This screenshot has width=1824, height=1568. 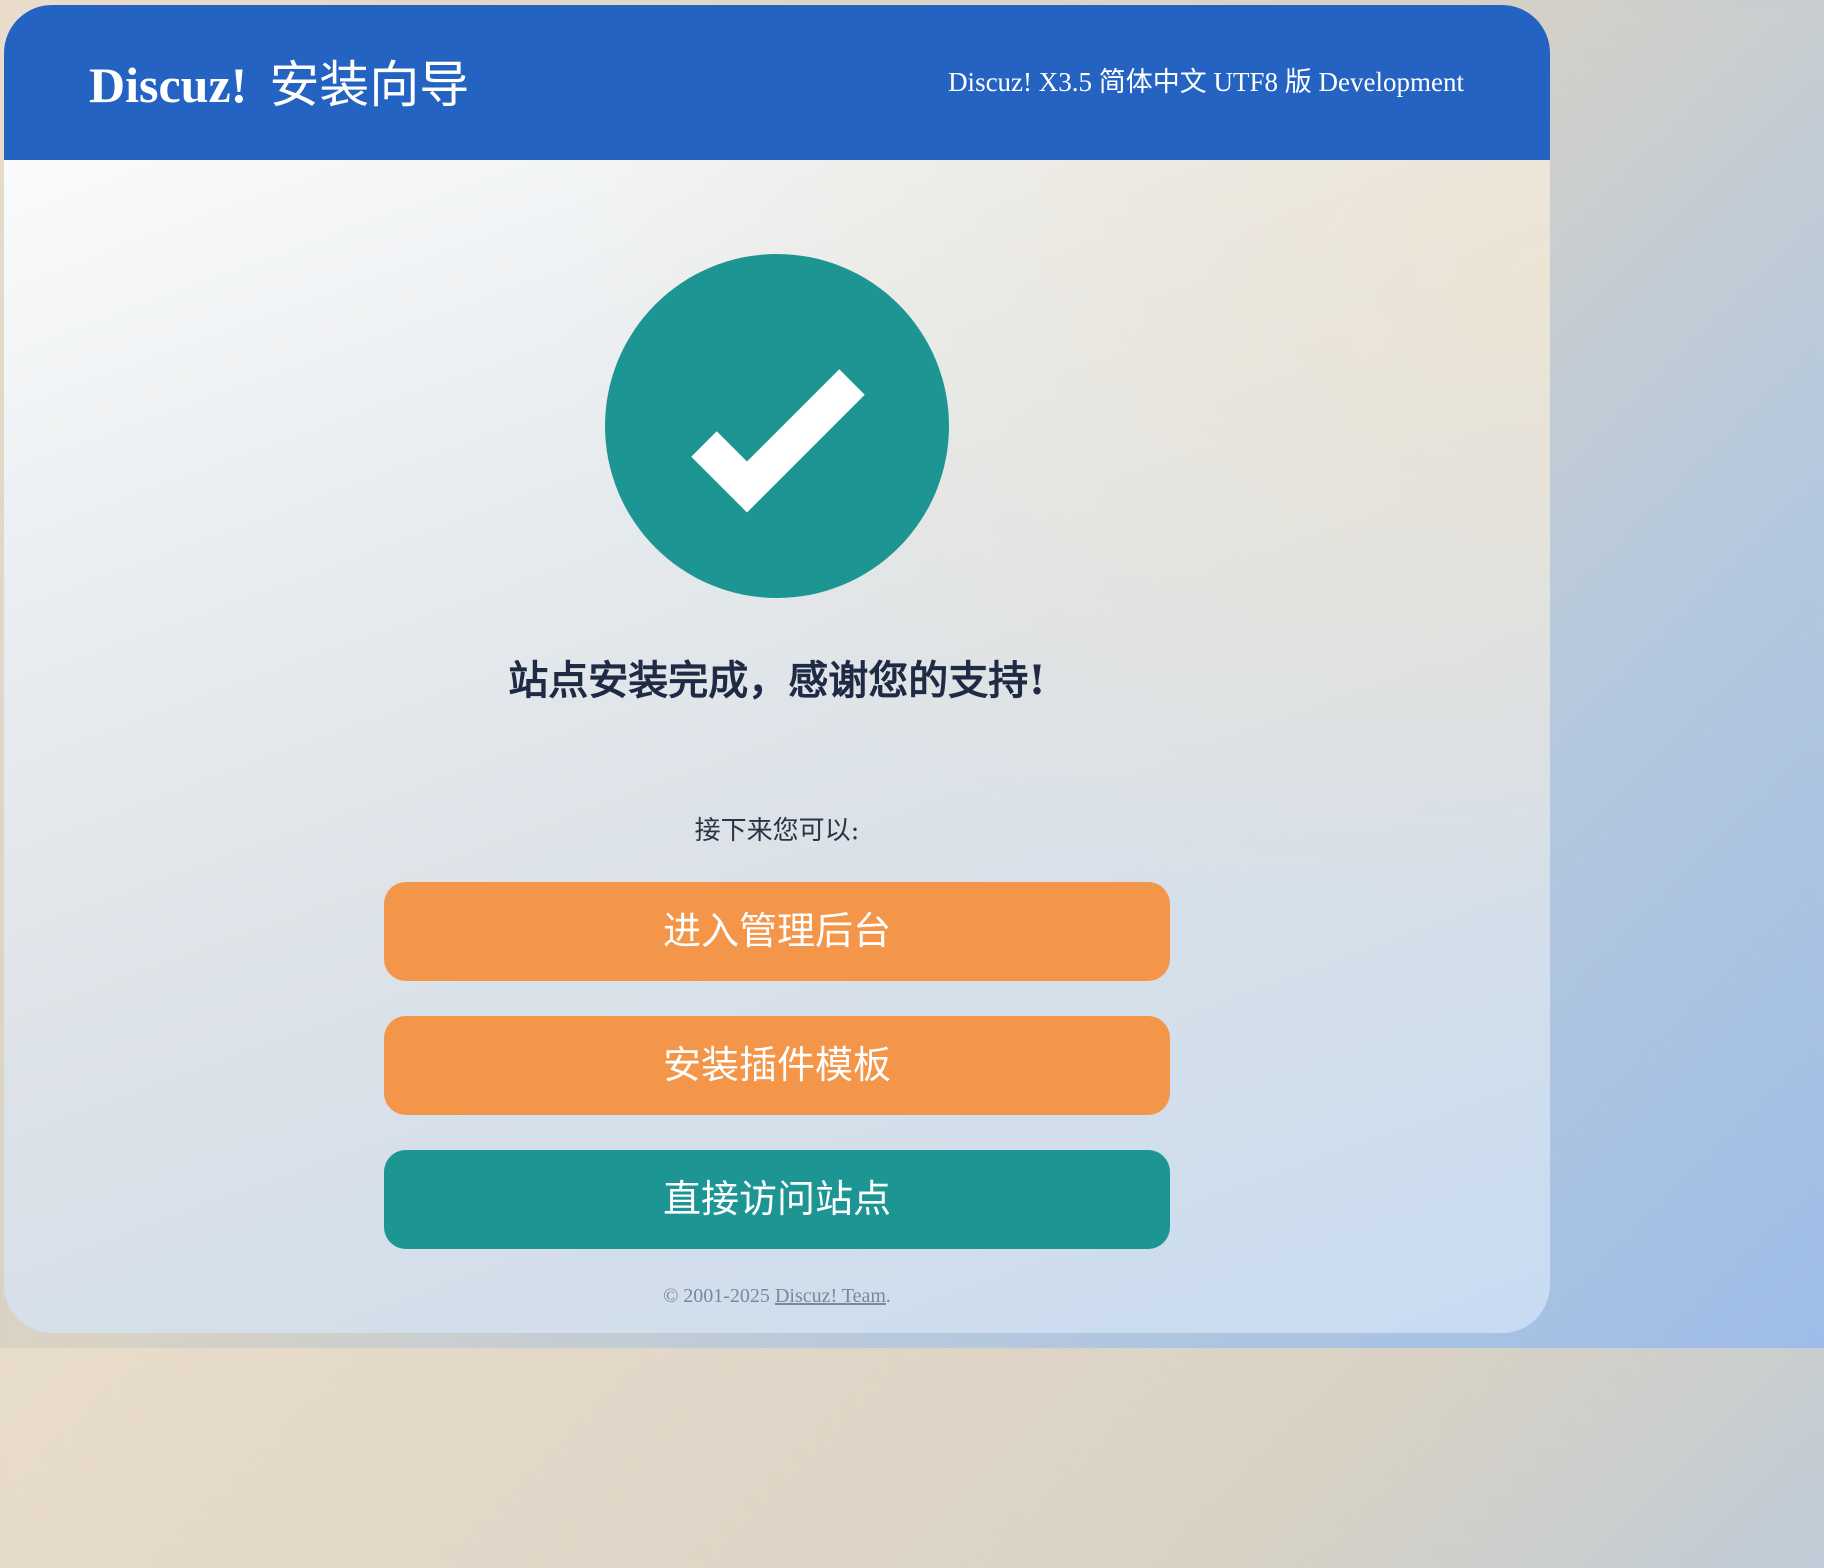 What do you see at coordinates (777, 931) in the screenshot?
I see `enter-admin-button: 进入管理后台` at bounding box center [777, 931].